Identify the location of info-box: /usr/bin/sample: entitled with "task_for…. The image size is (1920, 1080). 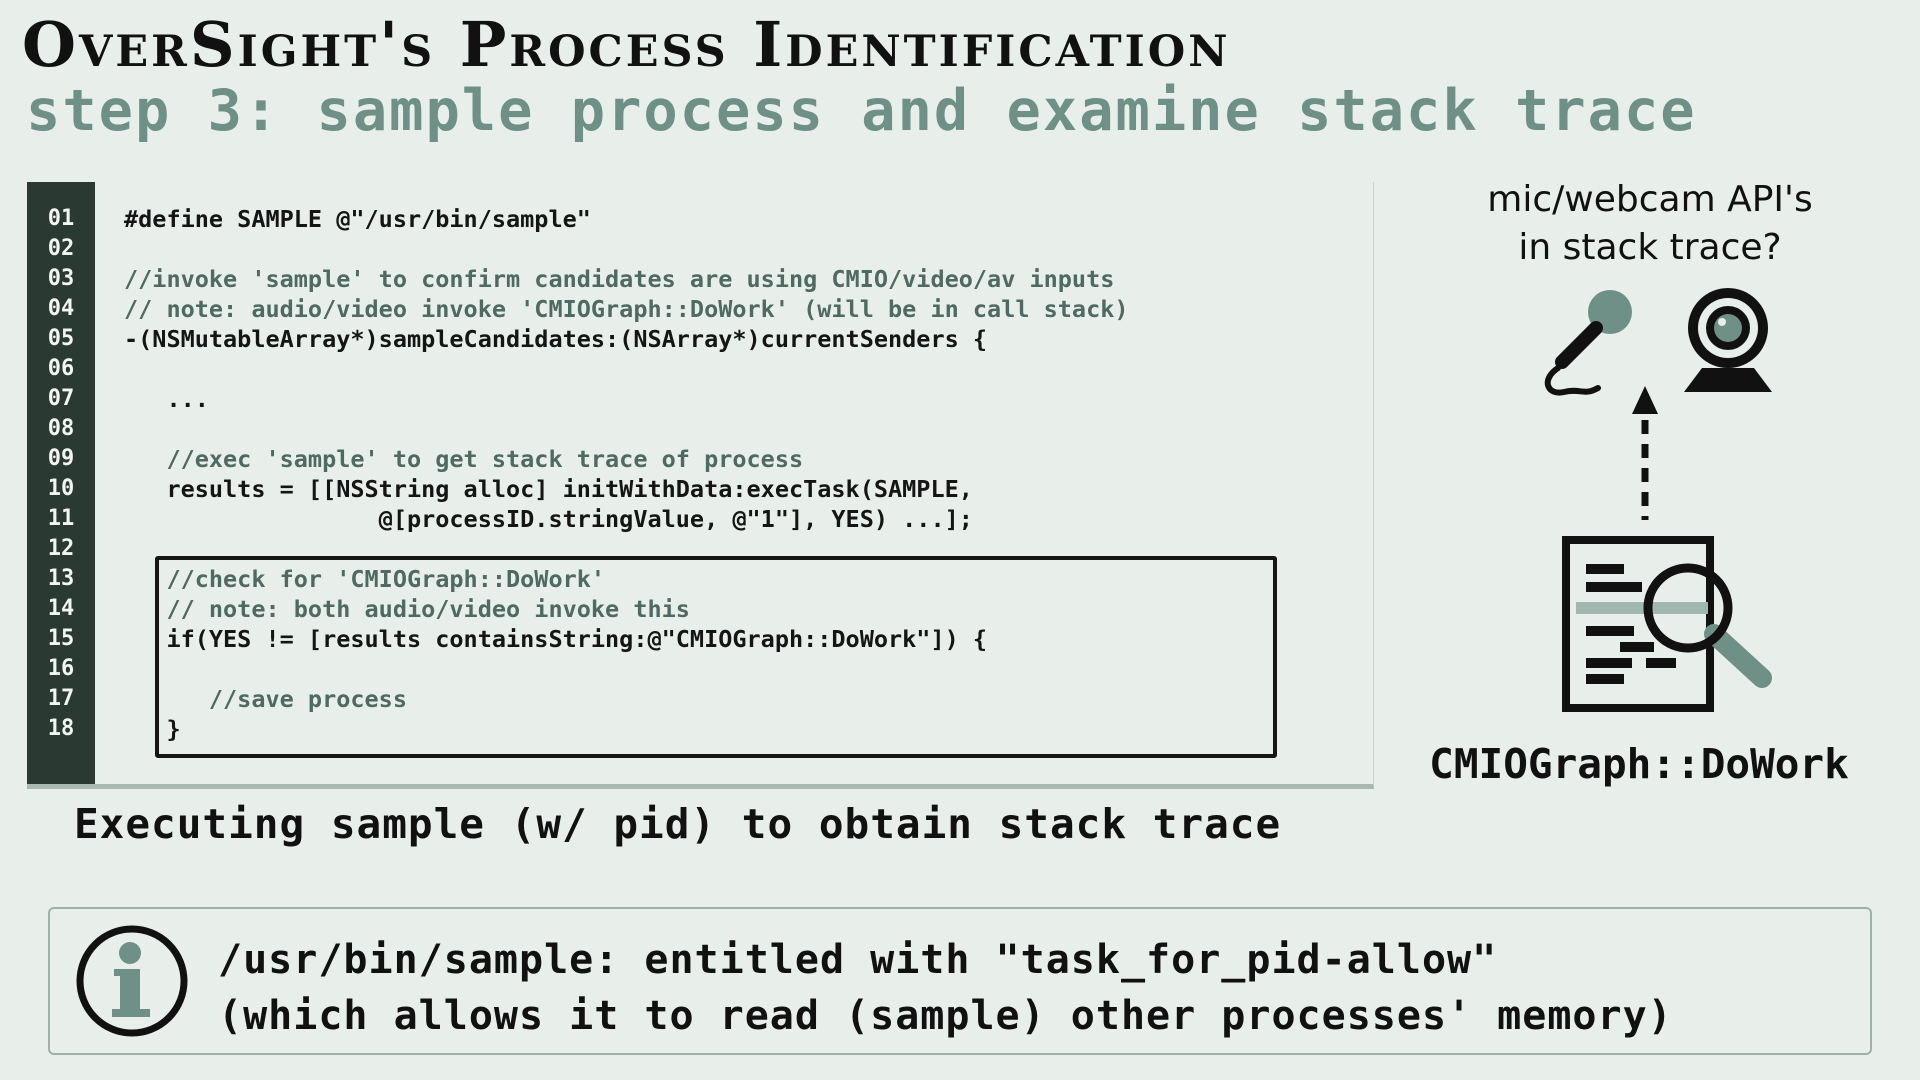
(960, 981).